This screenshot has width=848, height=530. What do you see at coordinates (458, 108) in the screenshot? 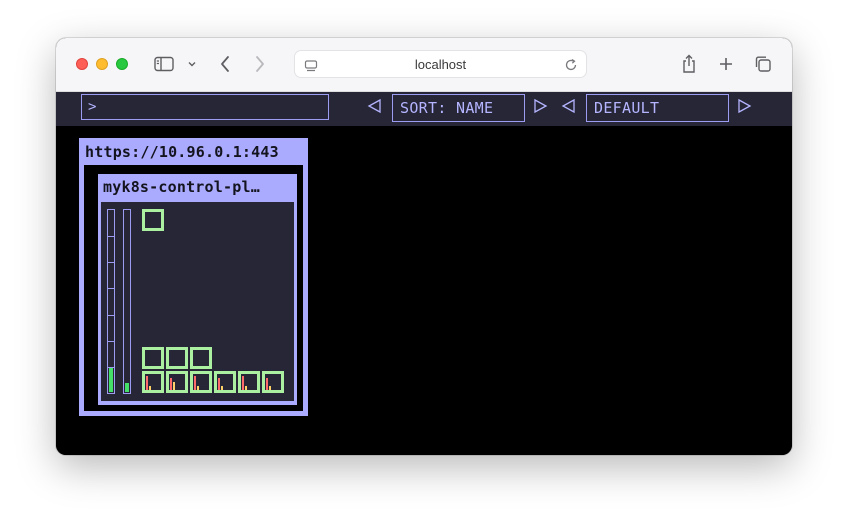
I see `sort-selector: SORT: NAME` at bounding box center [458, 108].